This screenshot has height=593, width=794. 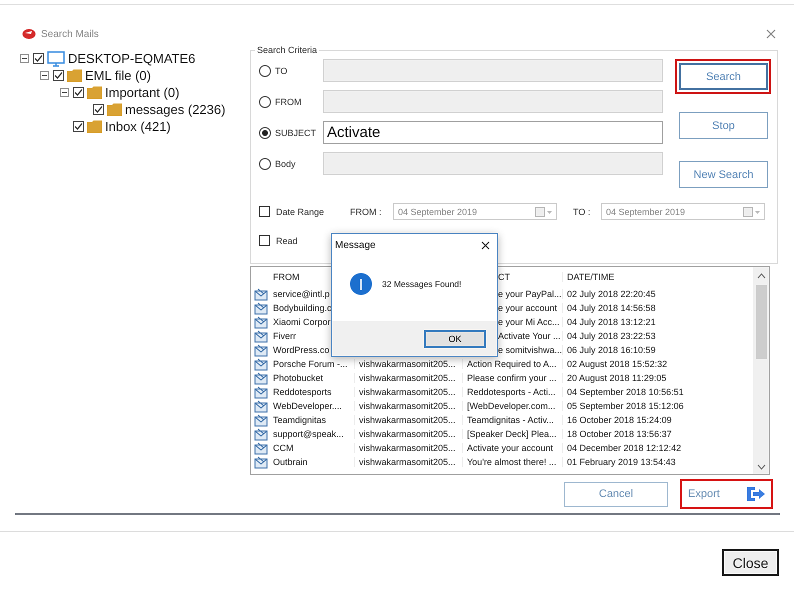 I want to click on table-cell: 02 August 2018 15:52:32, so click(x=617, y=364).